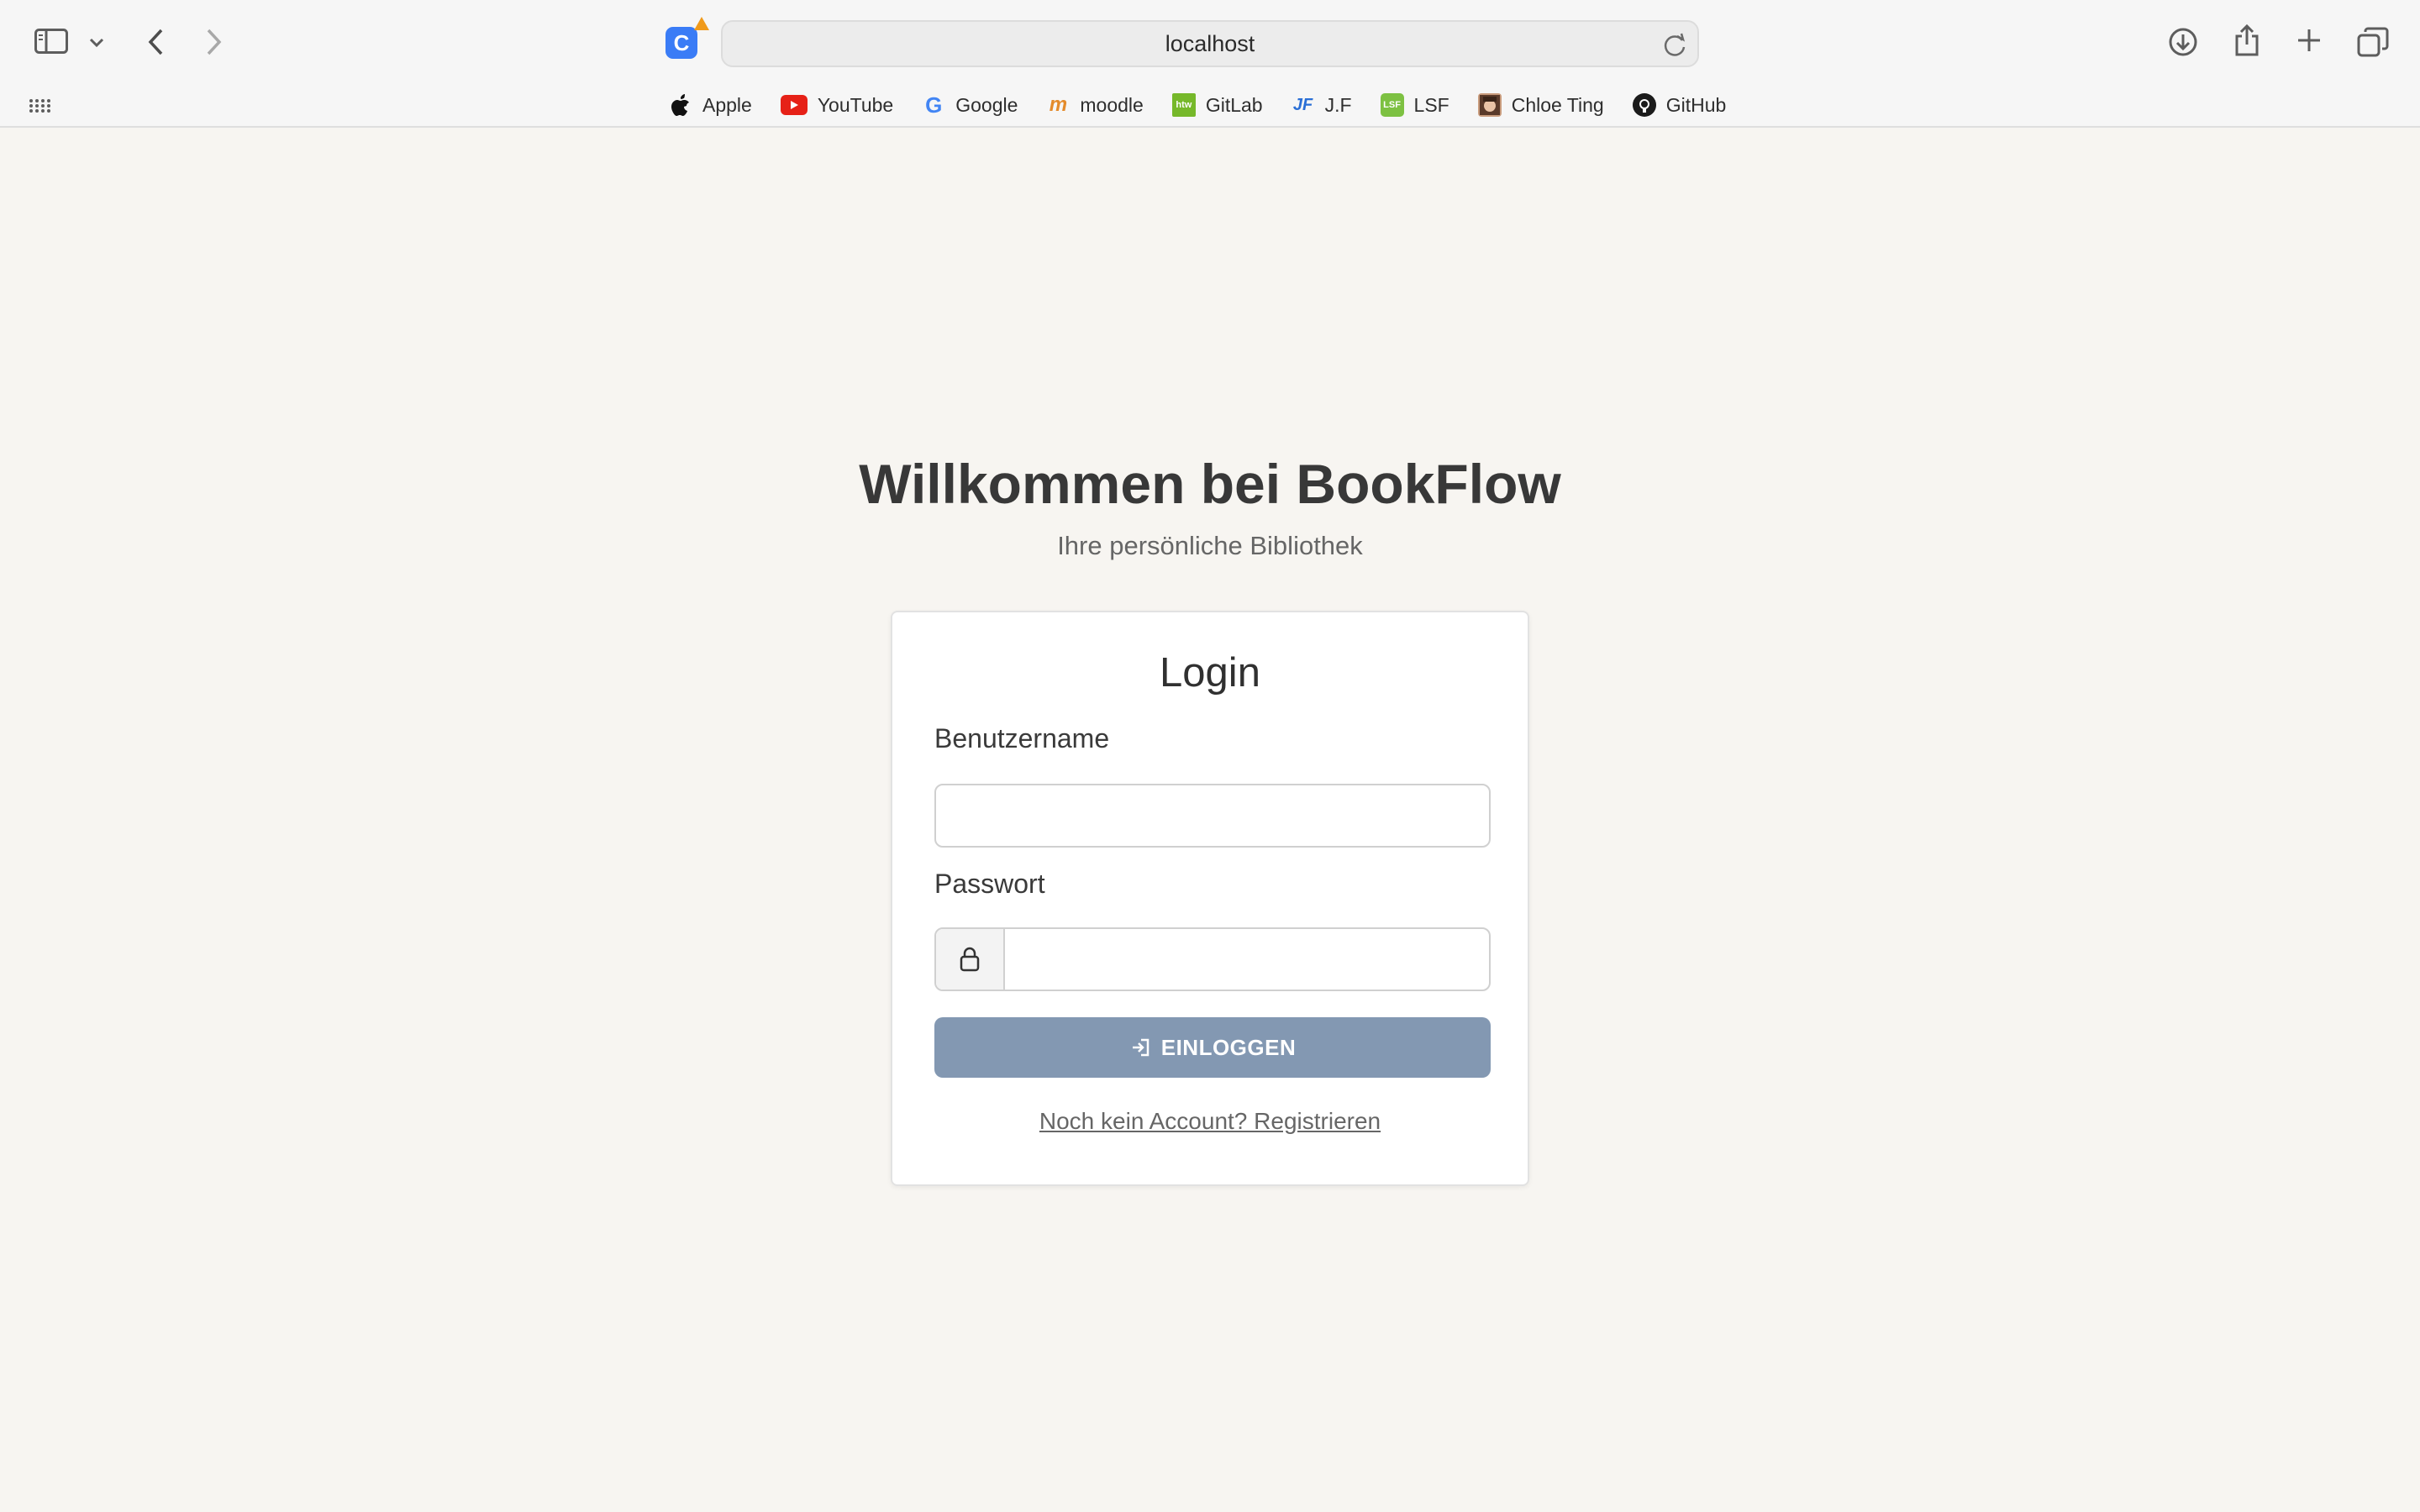 This screenshot has height=1512, width=2420. Describe the element at coordinates (680, 105) in the screenshot. I see `apple-icon` at that location.